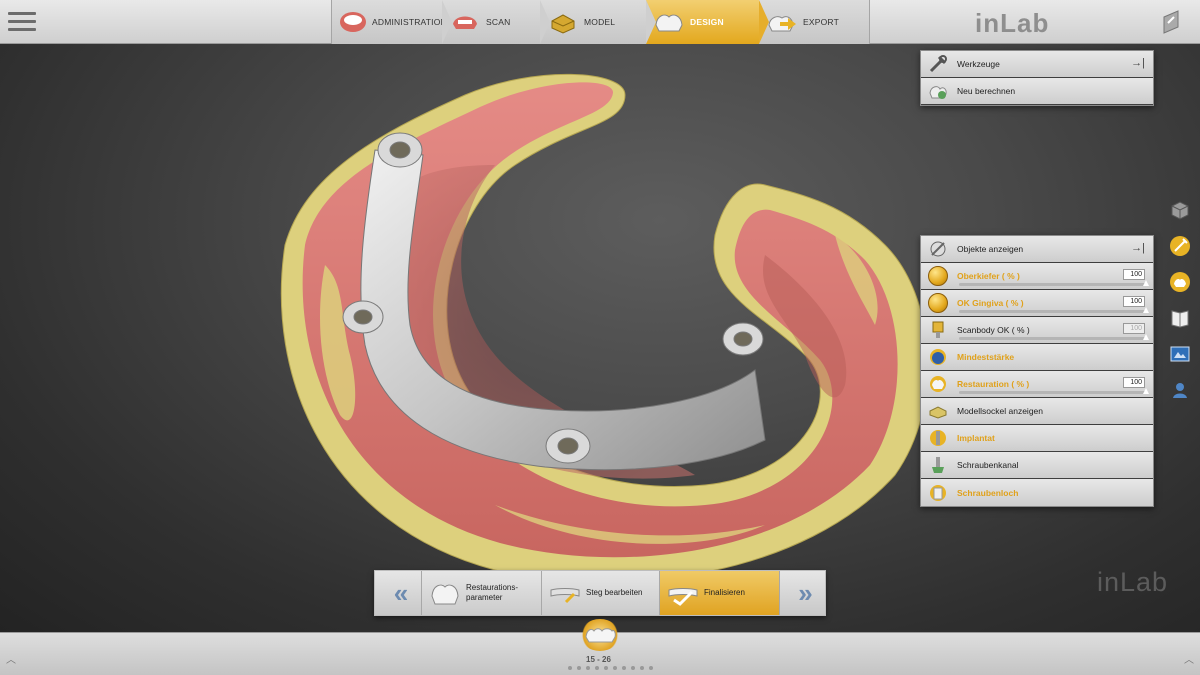 The width and height of the screenshot is (1200, 675). I want to click on book-icon, so click(1180, 318).